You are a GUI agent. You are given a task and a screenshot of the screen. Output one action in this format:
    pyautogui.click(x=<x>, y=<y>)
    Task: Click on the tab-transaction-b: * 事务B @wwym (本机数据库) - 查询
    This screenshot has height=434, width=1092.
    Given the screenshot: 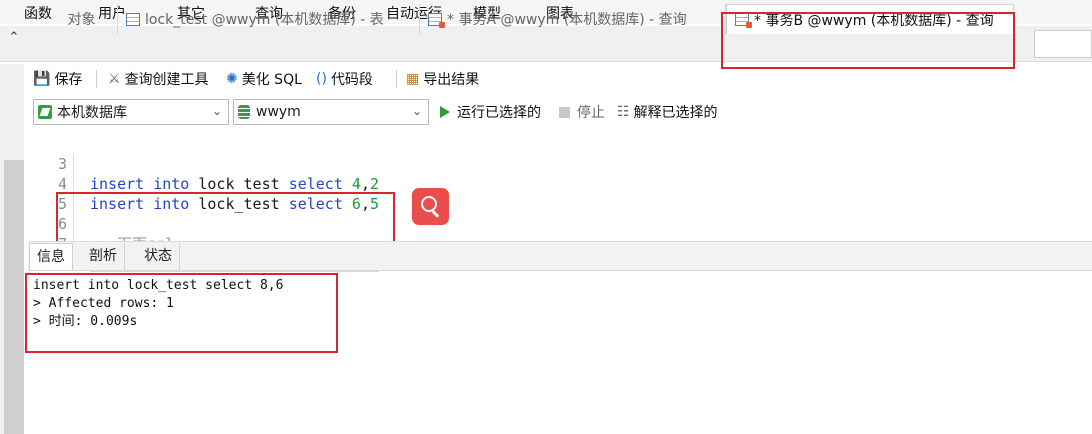 What is the action you would take?
    pyautogui.click(x=870, y=19)
    